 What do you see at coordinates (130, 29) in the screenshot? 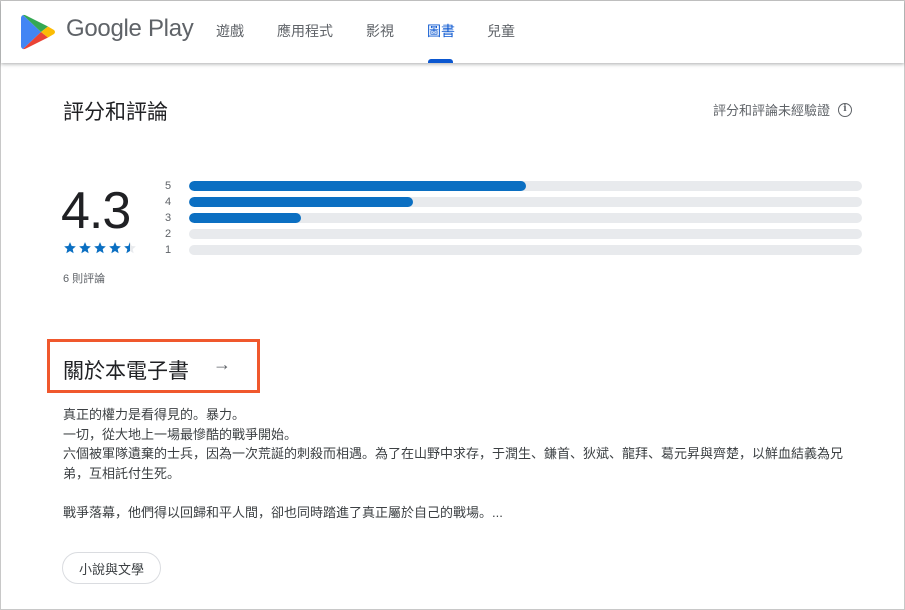
I see `brand-name: Google Play` at bounding box center [130, 29].